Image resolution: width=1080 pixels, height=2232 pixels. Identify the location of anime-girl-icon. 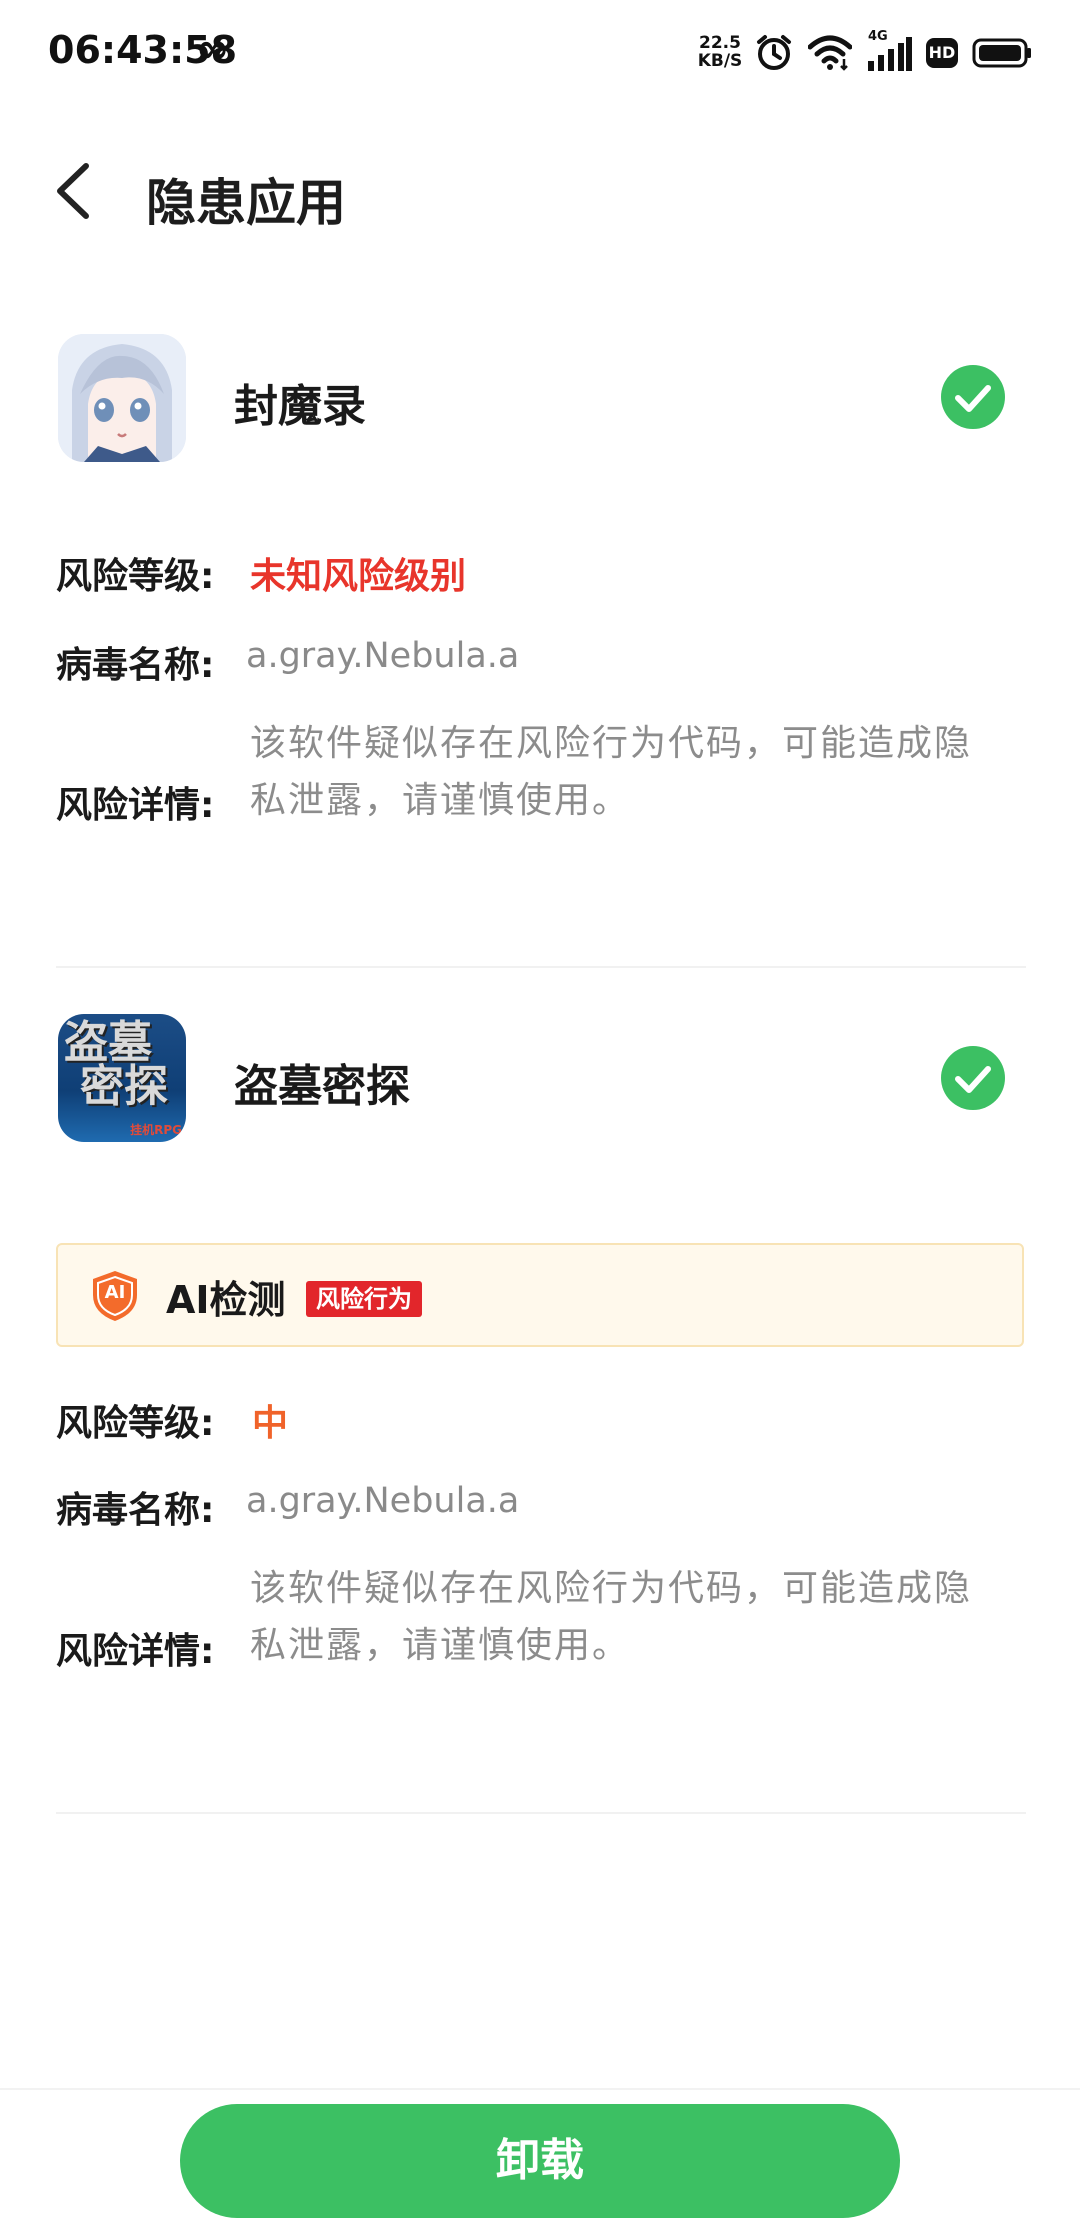
(122, 398).